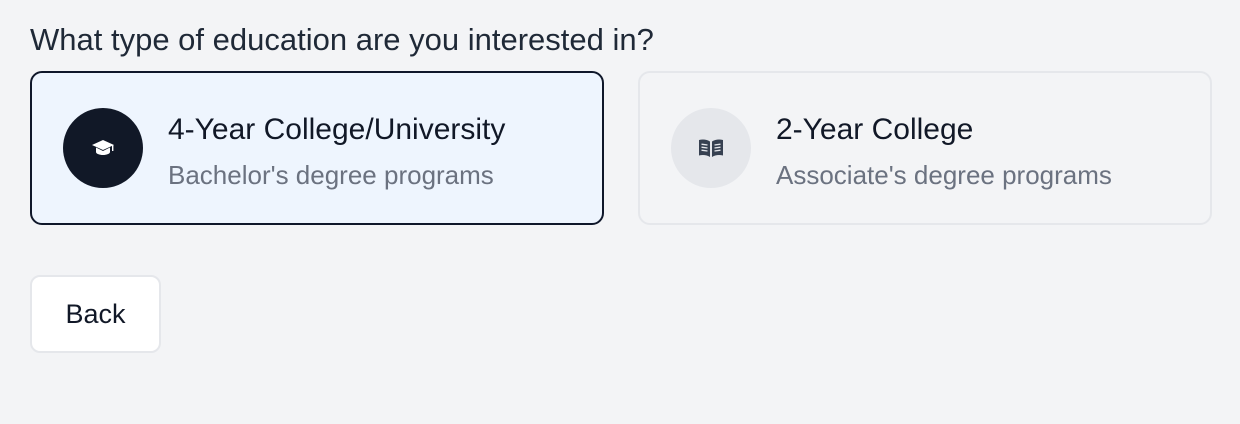 This screenshot has width=1240, height=424. What do you see at coordinates (95, 314) in the screenshot?
I see `back-button: Back` at bounding box center [95, 314].